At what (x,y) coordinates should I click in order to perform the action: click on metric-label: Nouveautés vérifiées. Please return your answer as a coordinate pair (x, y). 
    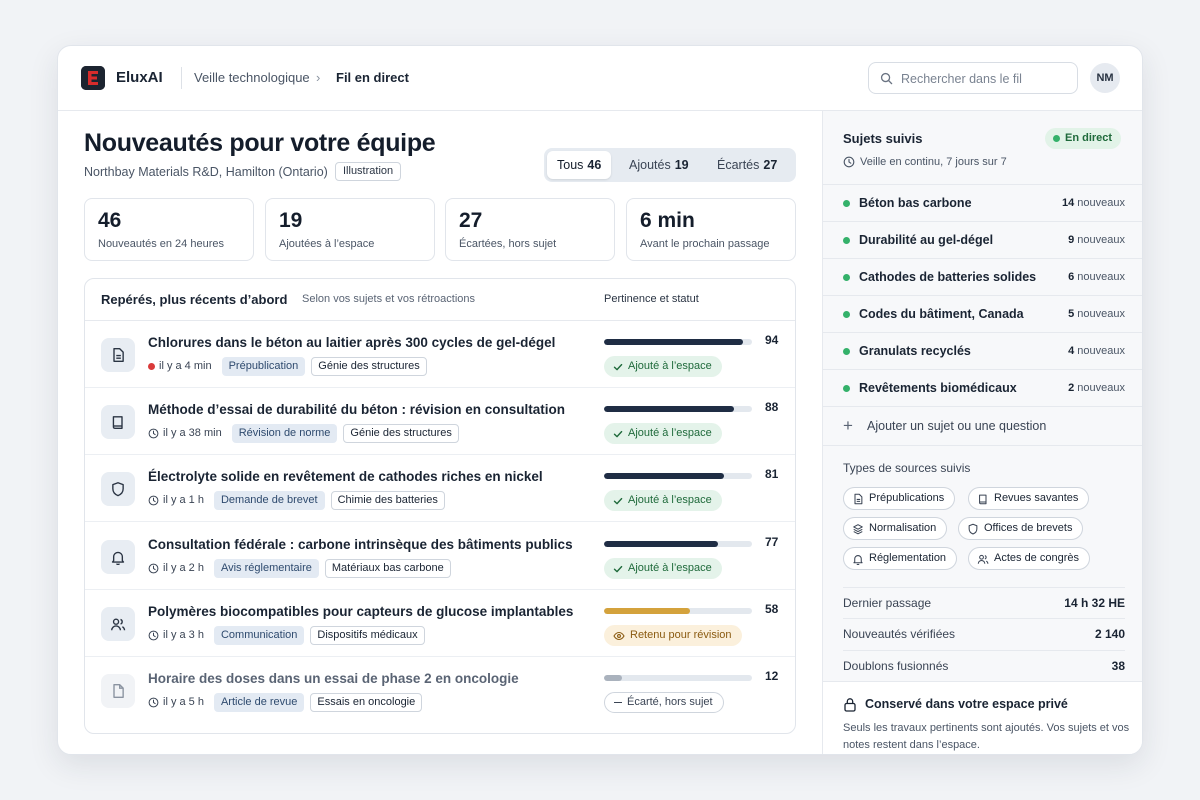
    Looking at the image, I should click on (899, 634).